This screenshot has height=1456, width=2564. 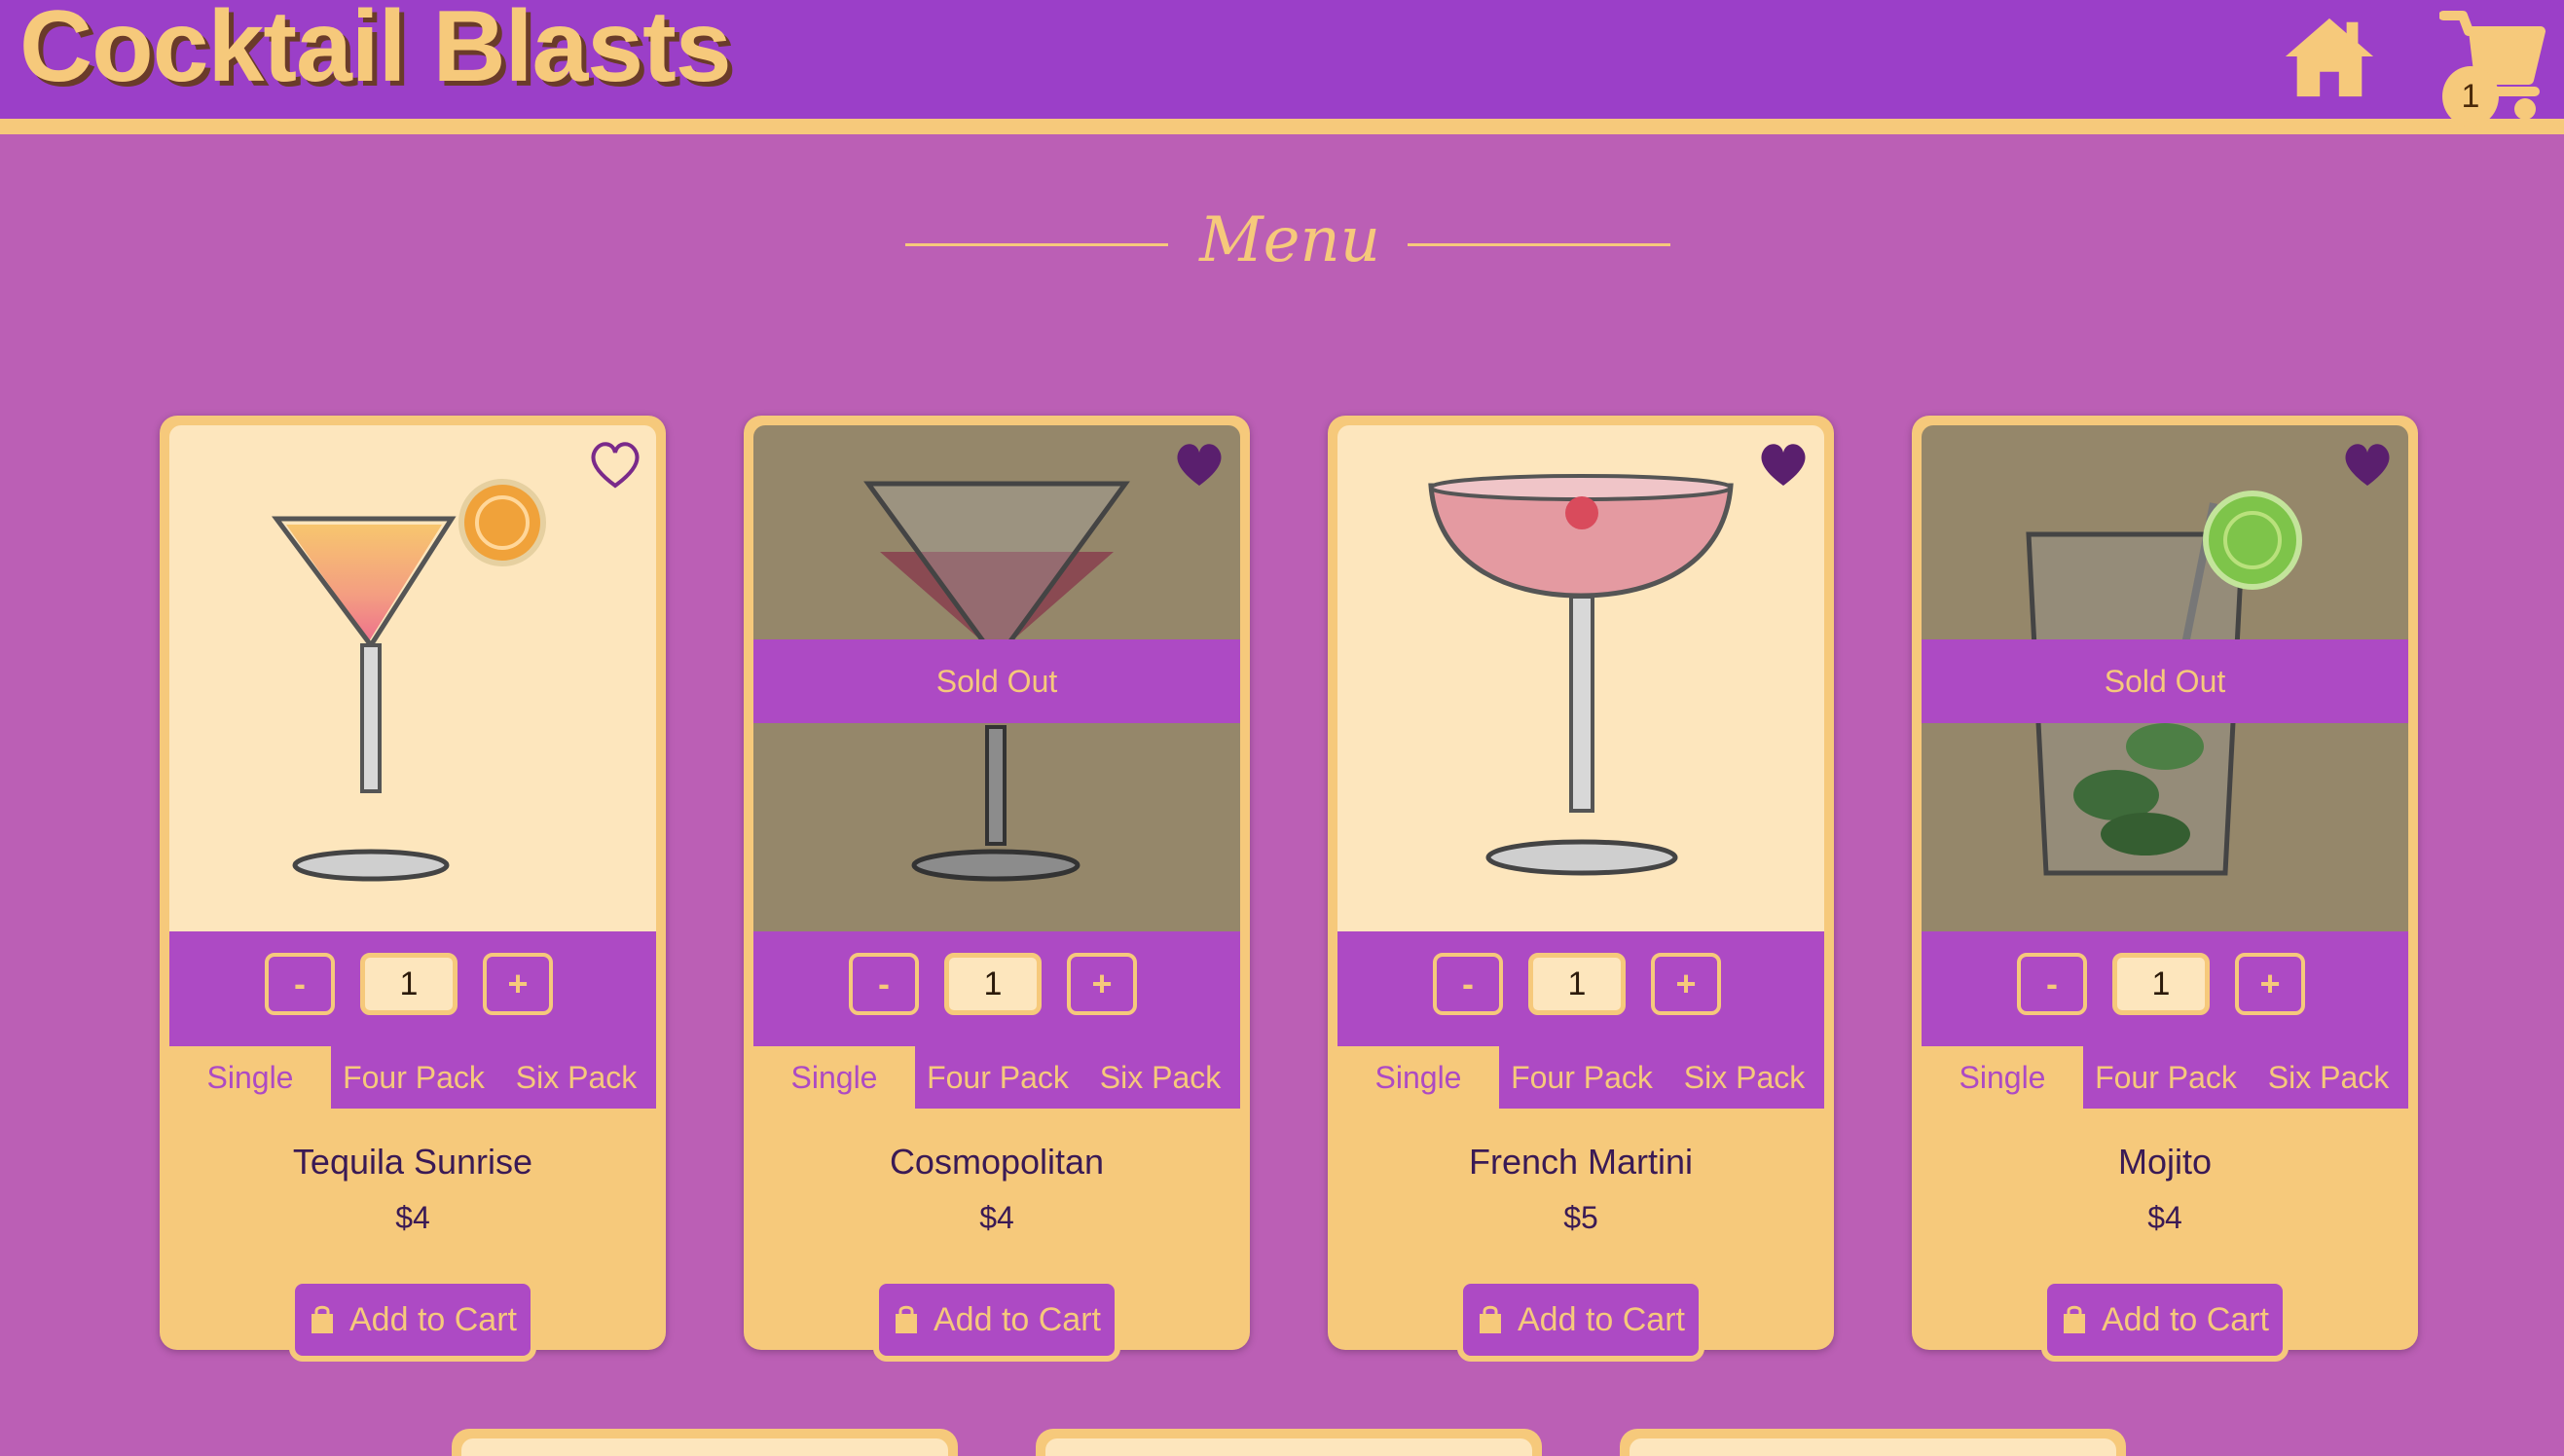 What do you see at coordinates (2165, 1162) in the screenshot?
I see `product-name: Mojito` at bounding box center [2165, 1162].